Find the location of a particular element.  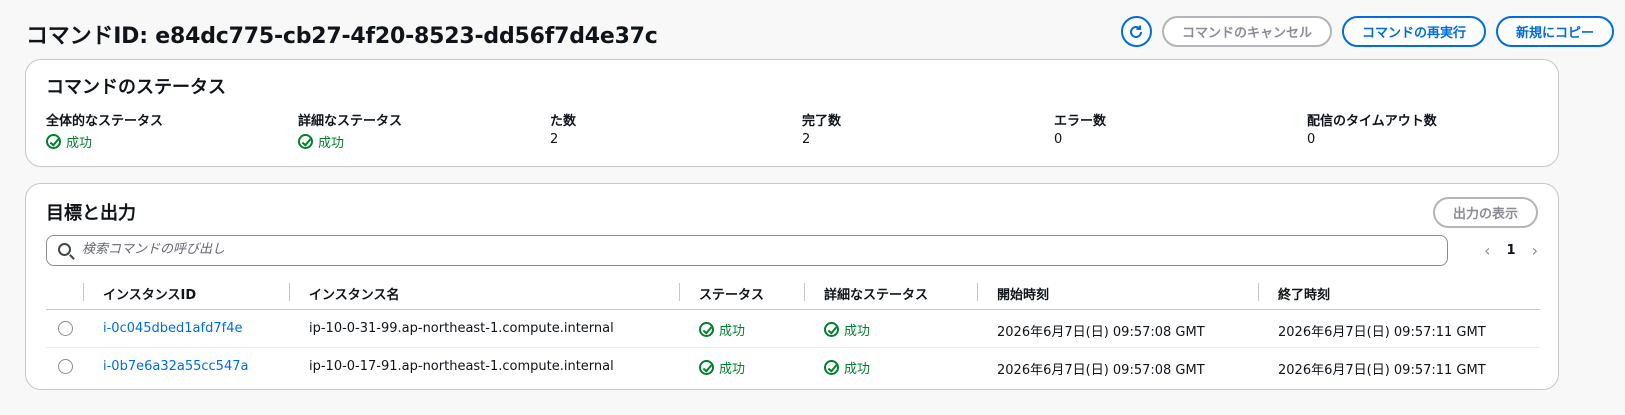

column-header-instance-name: インスタンス名 is located at coordinates (354, 293).